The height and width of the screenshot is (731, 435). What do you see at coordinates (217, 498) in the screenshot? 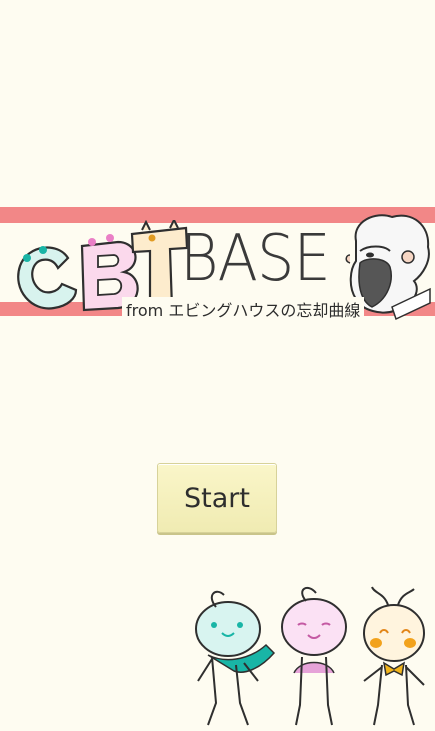
I see `start-button: Start` at bounding box center [217, 498].